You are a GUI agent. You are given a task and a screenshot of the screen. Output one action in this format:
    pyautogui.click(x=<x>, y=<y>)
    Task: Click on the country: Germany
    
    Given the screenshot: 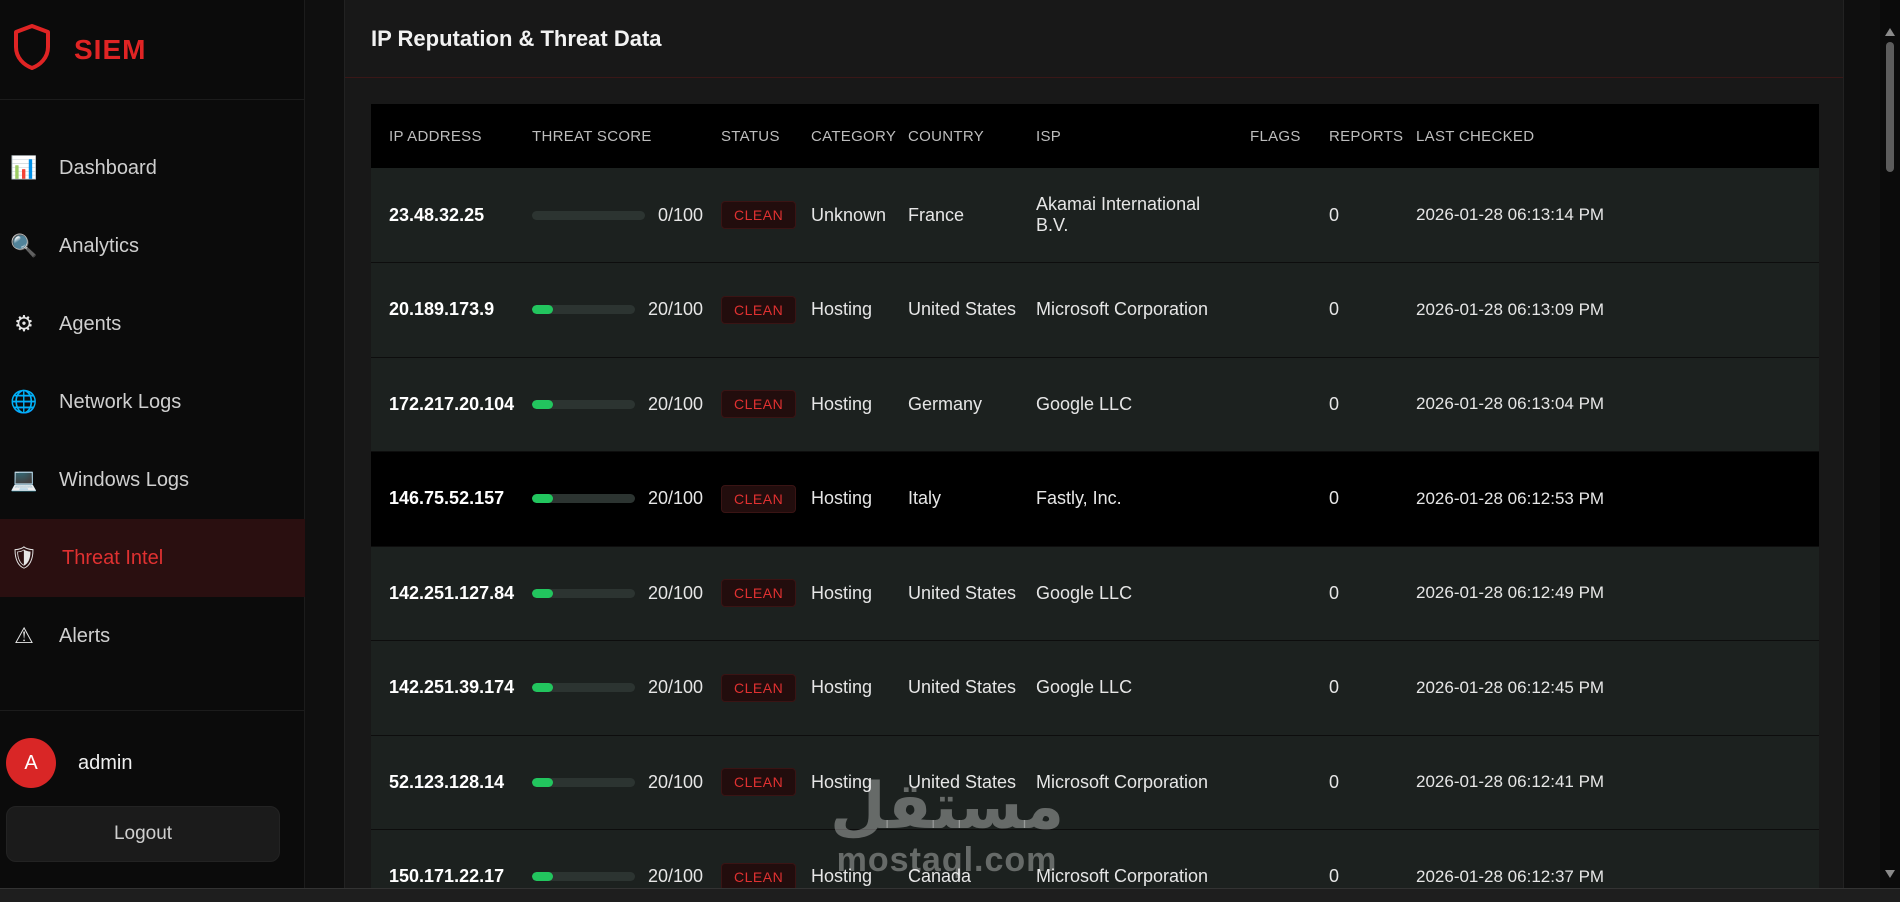 What is the action you would take?
    pyautogui.click(x=945, y=403)
    